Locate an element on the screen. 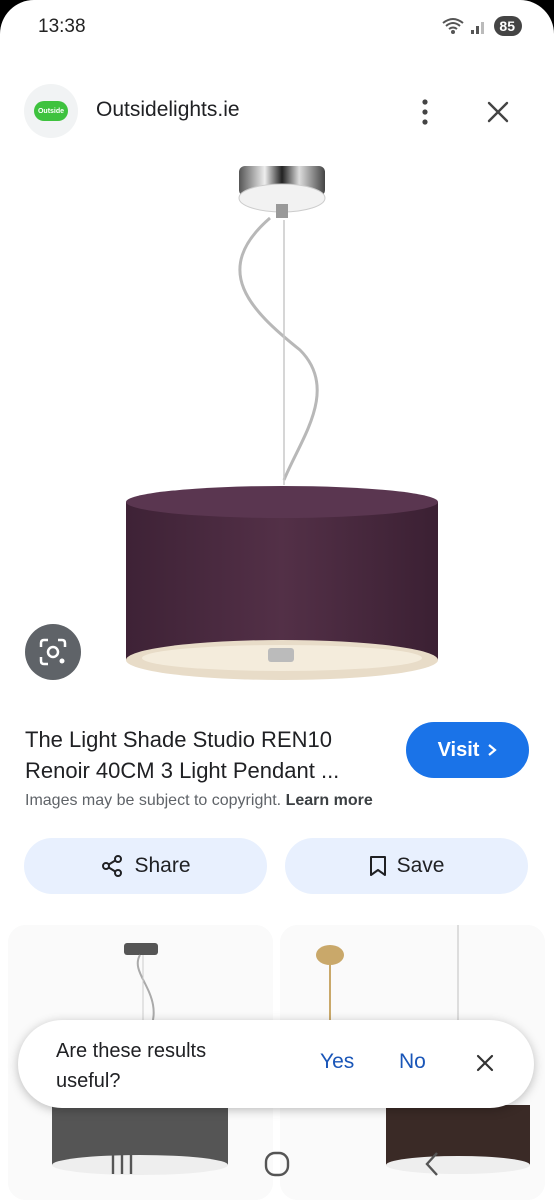  home-button is located at coordinates (277, 1164).